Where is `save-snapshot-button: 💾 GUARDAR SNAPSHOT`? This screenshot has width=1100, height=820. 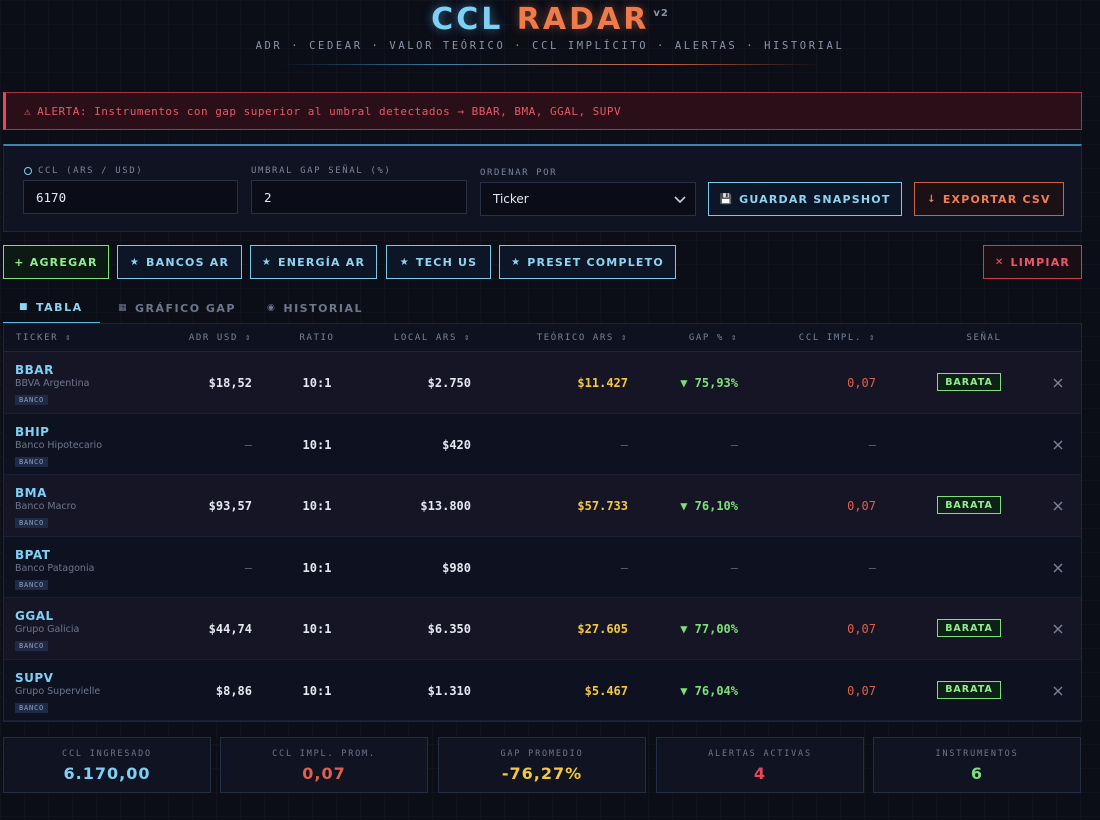
save-snapshot-button: 💾 GUARDAR SNAPSHOT is located at coordinates (805, 199).